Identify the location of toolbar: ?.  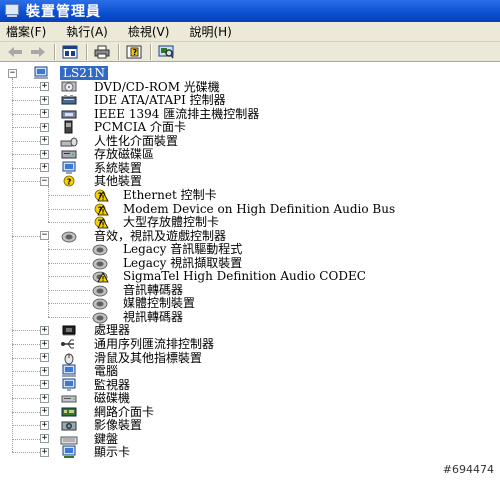
(250, 52).